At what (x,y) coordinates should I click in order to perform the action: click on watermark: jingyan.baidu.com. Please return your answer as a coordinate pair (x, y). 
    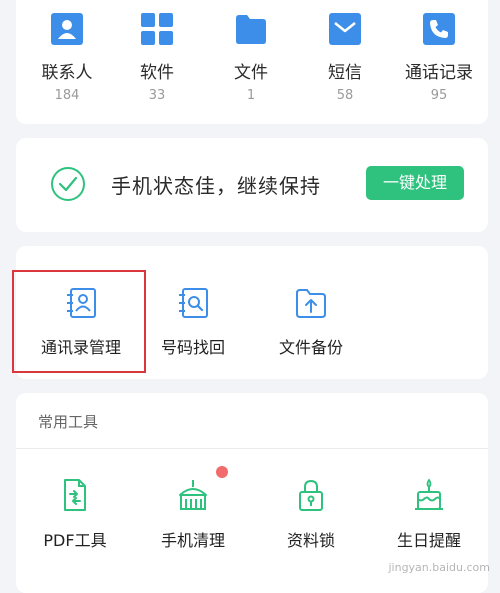
    Looking at the image, I should click on (439, 567).